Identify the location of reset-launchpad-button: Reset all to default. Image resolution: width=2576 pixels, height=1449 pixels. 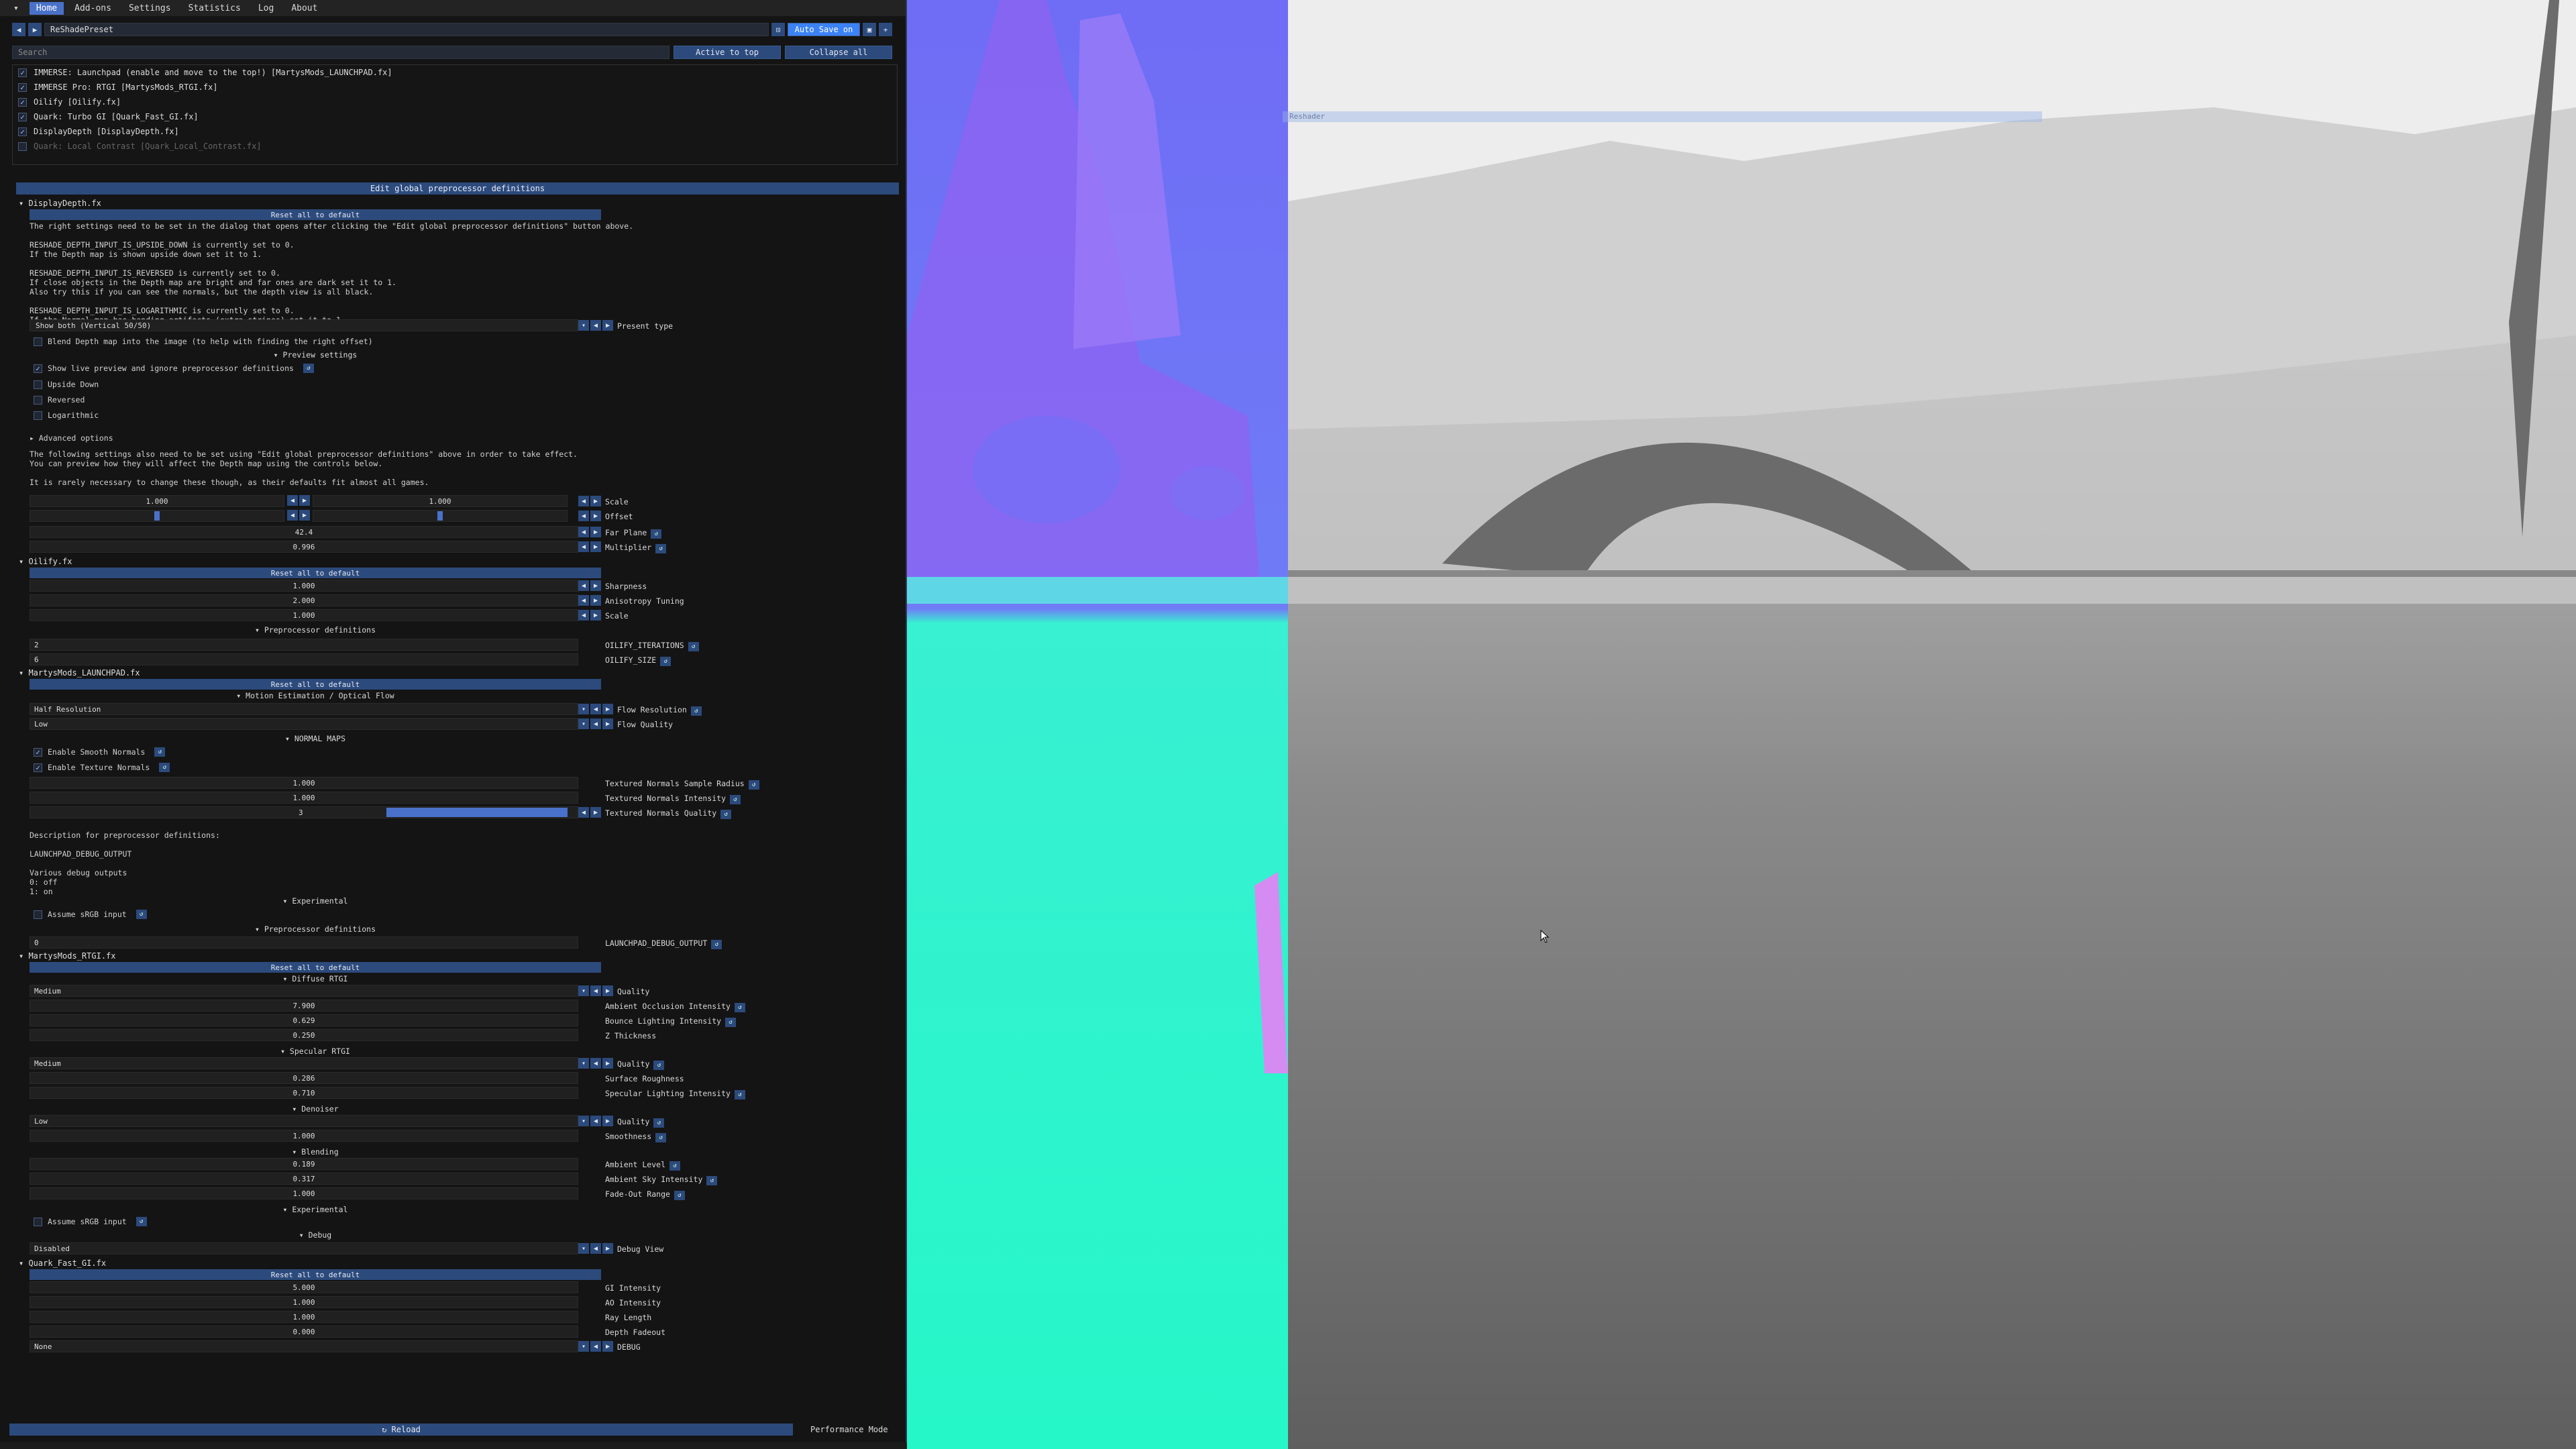
(315, 684).